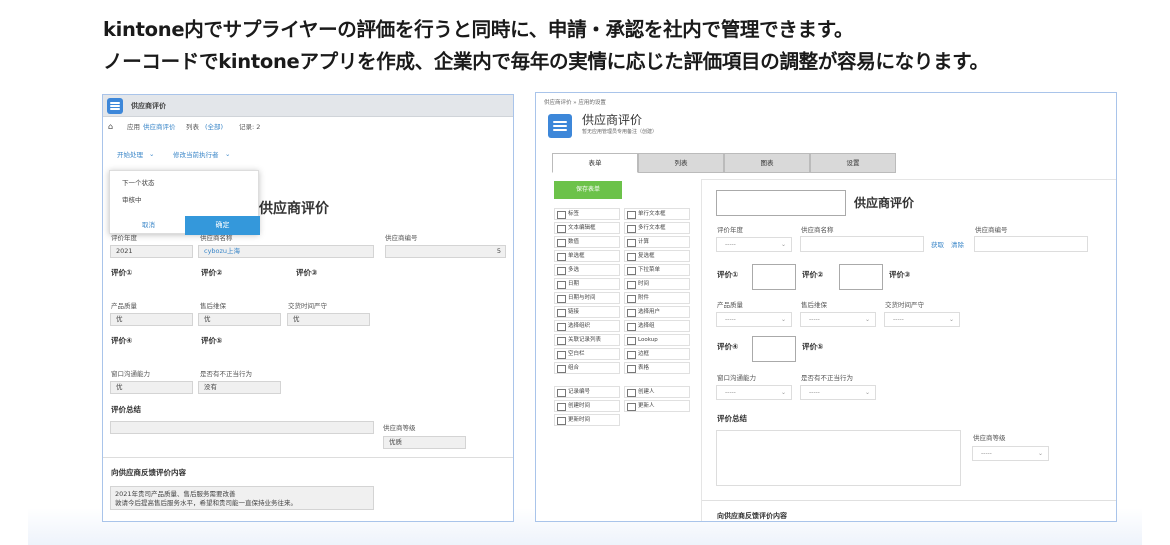 This screenshot has width=1170, height=545. Describe the element at coordinates (588, 190) in the screenshot. I see `save-form-button: 保存表单` at that location.